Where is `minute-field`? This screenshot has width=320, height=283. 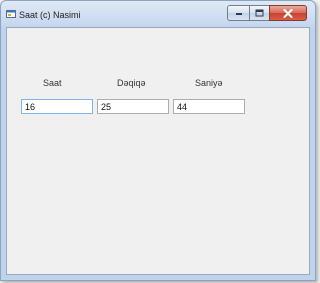
minute-field is located at coordinates (133, 106).